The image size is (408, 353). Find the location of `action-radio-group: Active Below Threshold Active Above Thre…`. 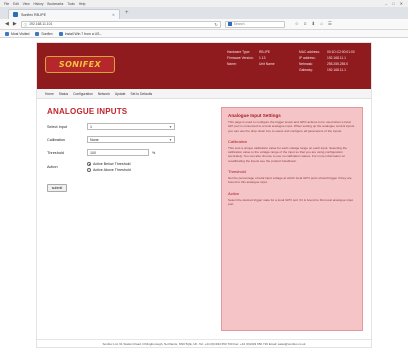

action-radio-group: Active Below Threshold Active Above Thre… is located at coordinates (131, 167).